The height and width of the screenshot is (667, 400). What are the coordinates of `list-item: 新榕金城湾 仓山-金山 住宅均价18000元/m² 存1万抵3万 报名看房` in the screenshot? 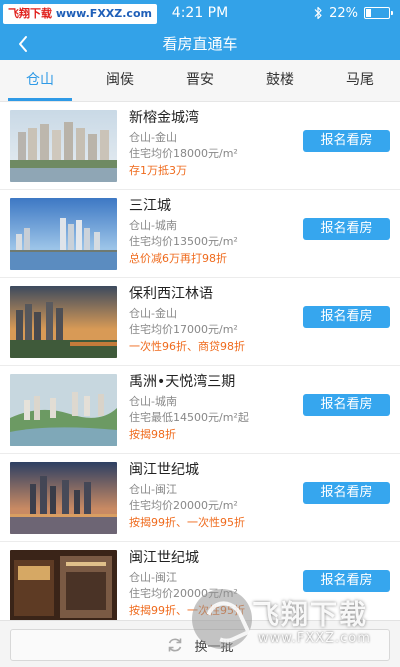 It's located at (200, 146).